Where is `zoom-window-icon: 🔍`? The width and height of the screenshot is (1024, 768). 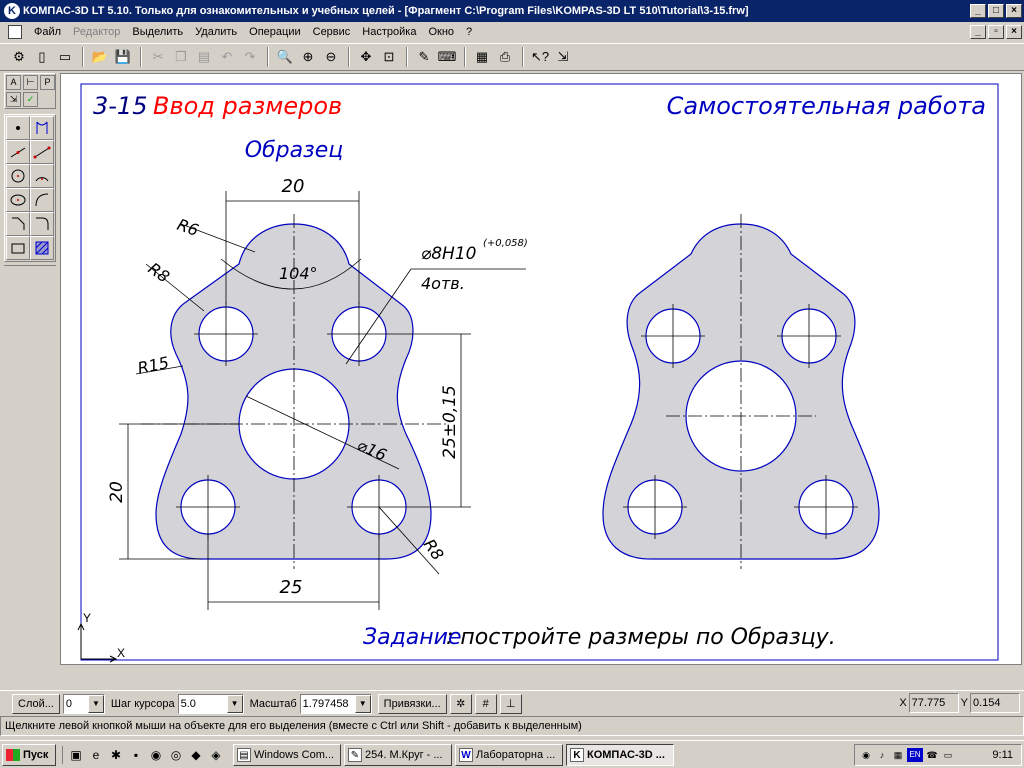
zoom-window-icon: 🔍 is located at coordinates (285, 57).